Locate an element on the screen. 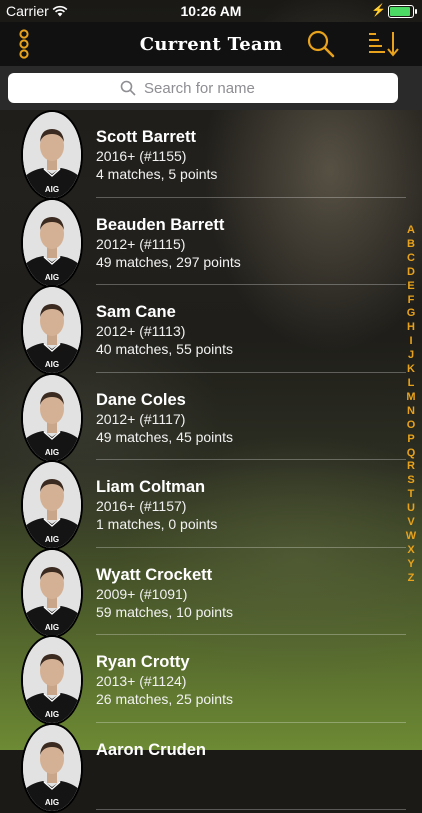 This screenshot has width=422, height=813. player-name: Sam Cane is located at coordinates (136, 312).